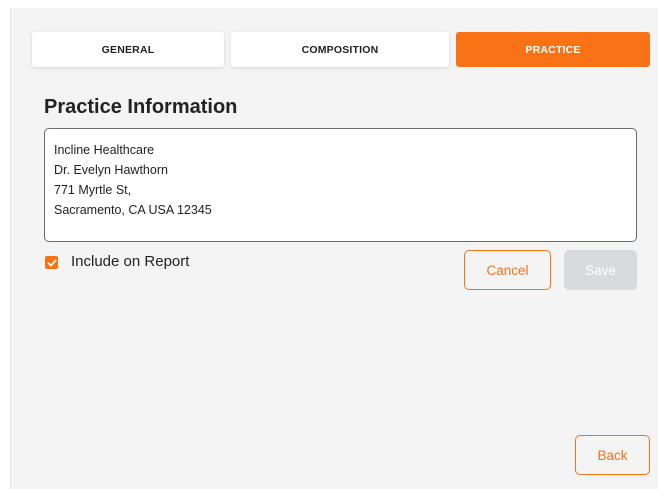 This screenshot has height=489, width=658. I want to click on include-on-report-label: Include on Report, so click(130, 261).